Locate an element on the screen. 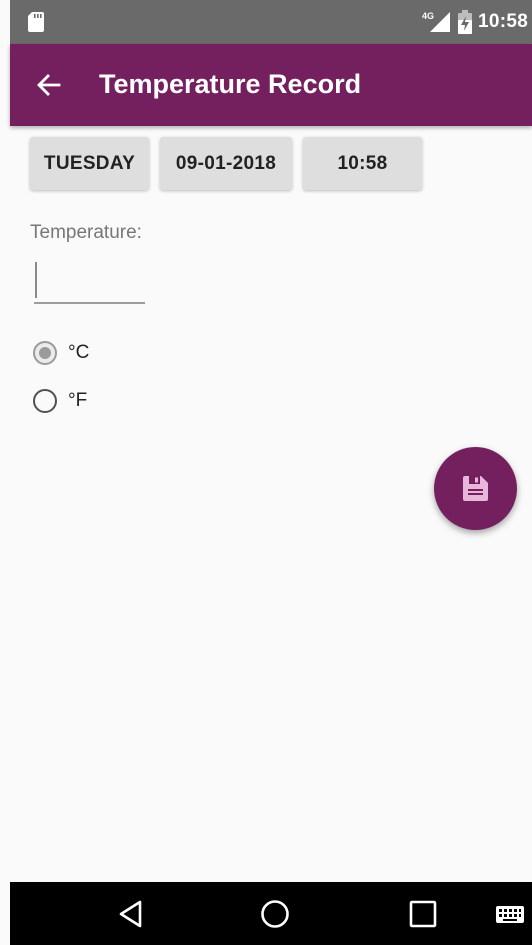  home-circle-icon is located at coordinates (275, 914).